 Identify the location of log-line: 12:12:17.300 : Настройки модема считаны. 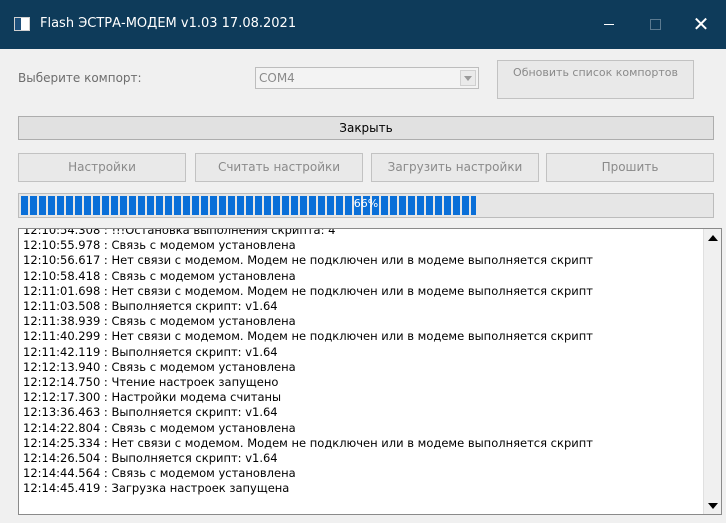
(152, 397).